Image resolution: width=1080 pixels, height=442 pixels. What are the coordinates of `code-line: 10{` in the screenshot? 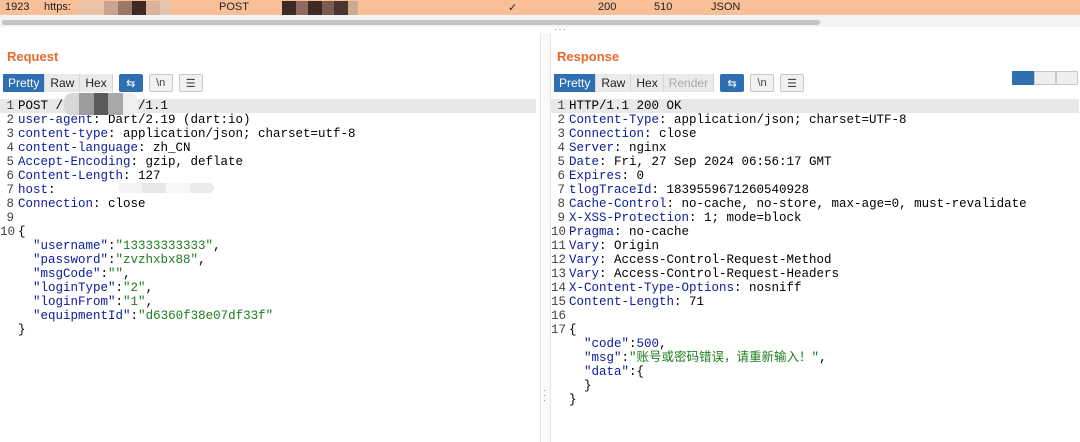 It's located at (268, 232).